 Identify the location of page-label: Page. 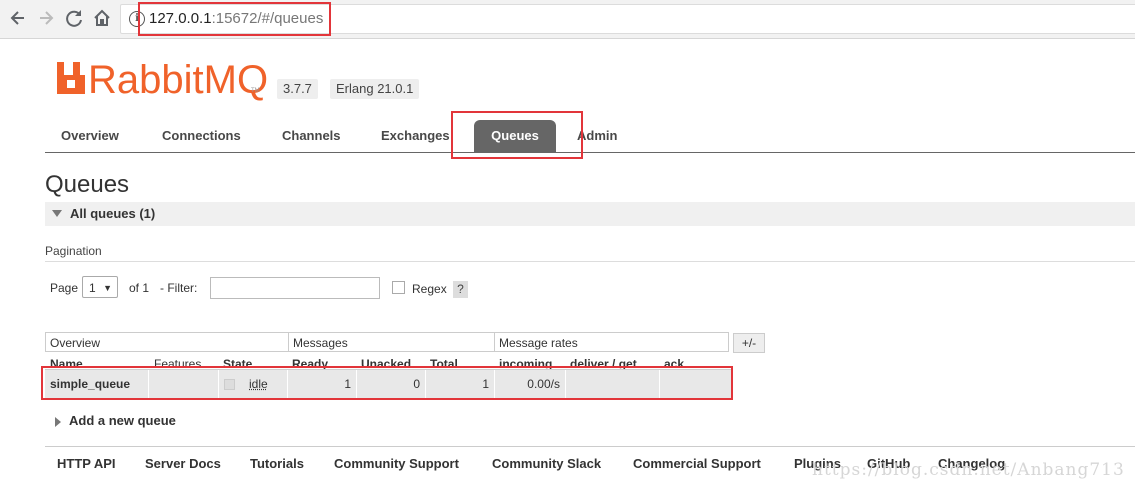
(64, 288).